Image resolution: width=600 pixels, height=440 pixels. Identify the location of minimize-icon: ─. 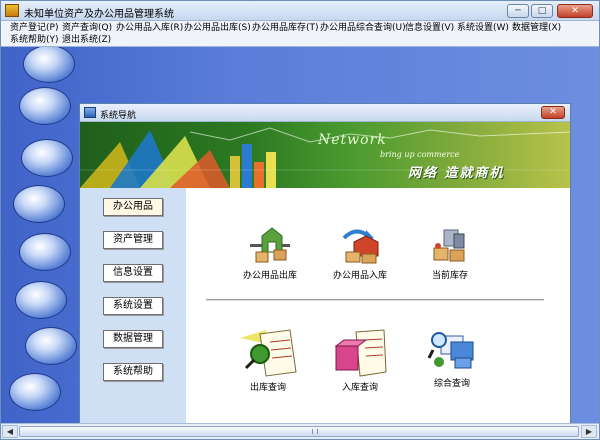
(518, 11).